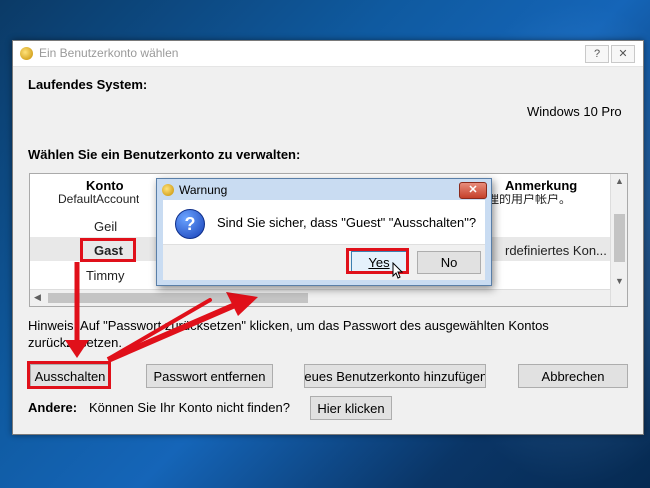 The width and height of the screenshot is (650, 488). I want to click on close-icon: ✕, so click(623, 54).